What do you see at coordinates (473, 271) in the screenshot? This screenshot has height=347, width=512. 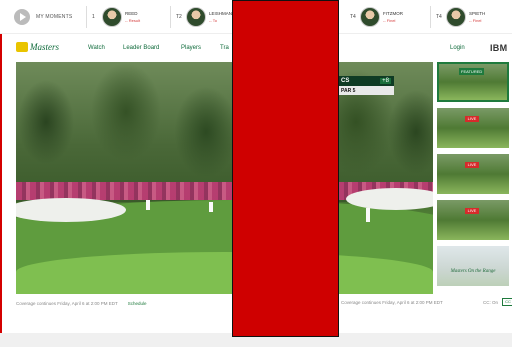 I see `thumb-title: Masters On the Range` at bounding box center [473, 271].